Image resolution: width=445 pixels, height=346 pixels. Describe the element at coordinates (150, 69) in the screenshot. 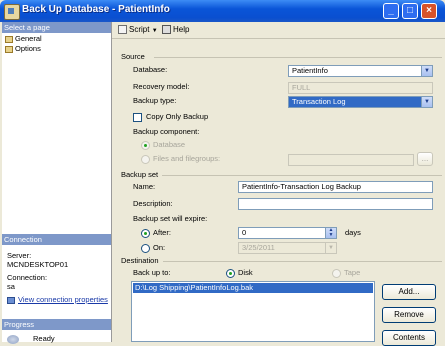

I see `database-label: Database:` at that location.